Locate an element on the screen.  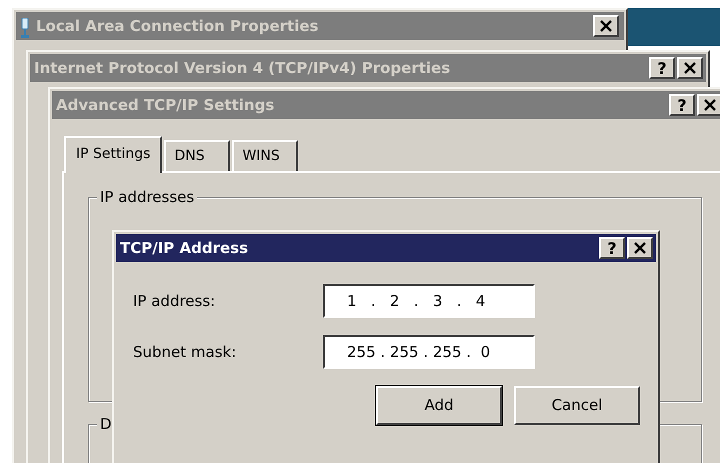
ip-address-field: 255 . 255 . 255 . 0 is located at coordinates (429, 352).